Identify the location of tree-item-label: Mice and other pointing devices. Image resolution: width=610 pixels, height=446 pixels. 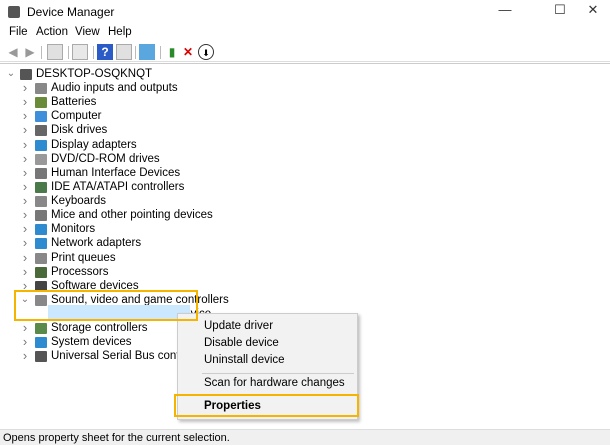
(132, 215).